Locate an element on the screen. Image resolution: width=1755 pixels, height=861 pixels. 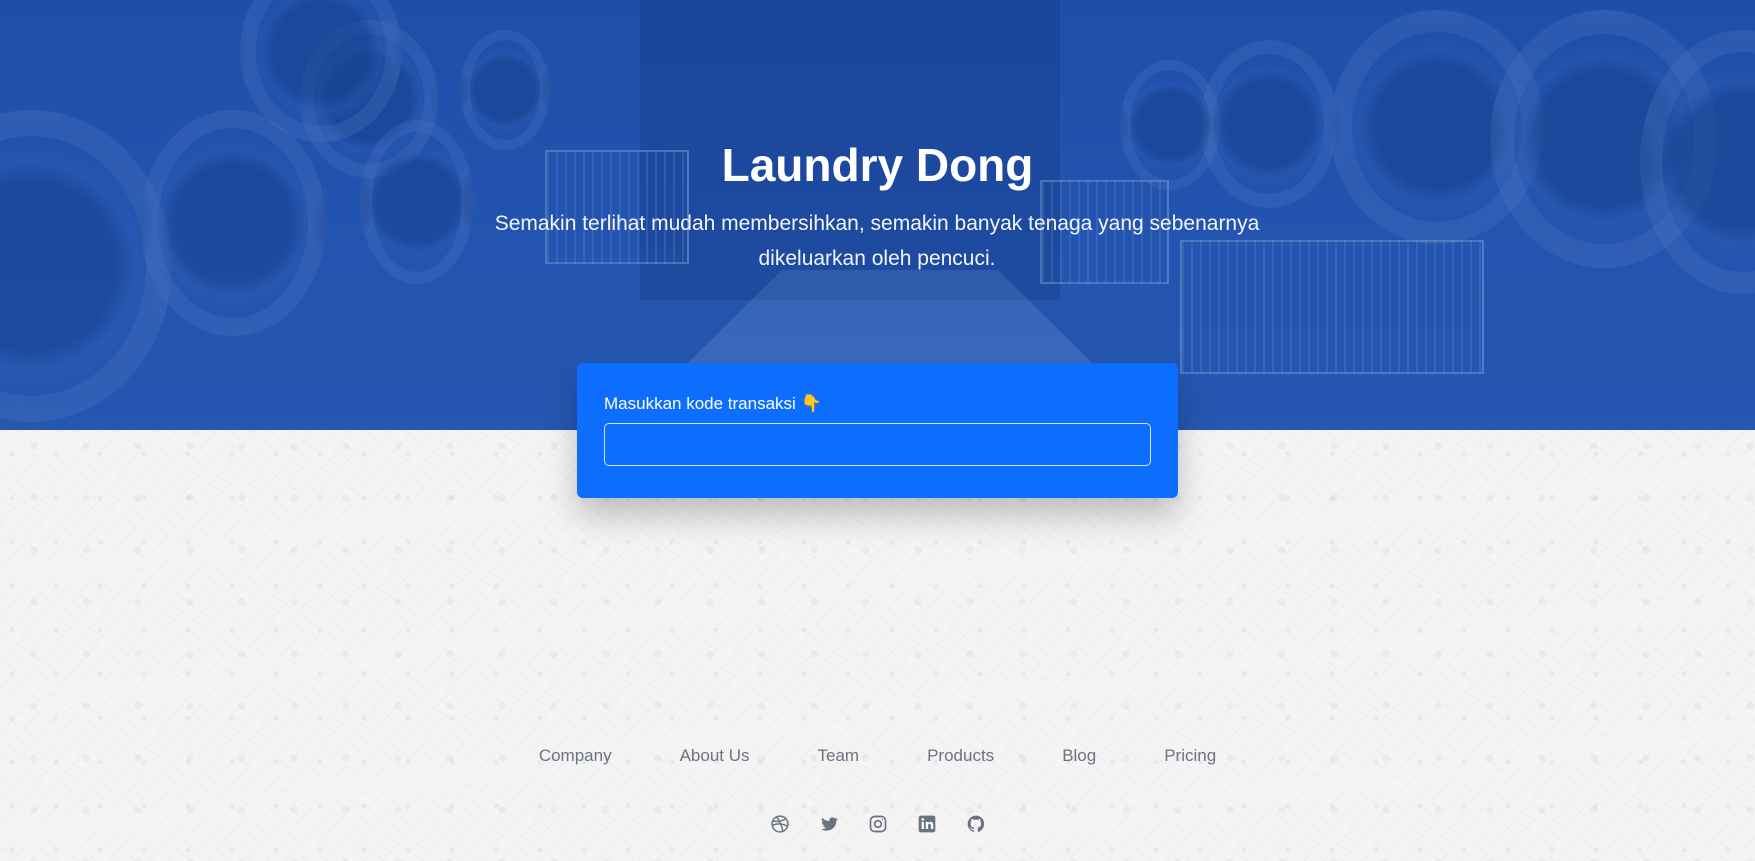
github-icon is located at coordinates (976, 824).